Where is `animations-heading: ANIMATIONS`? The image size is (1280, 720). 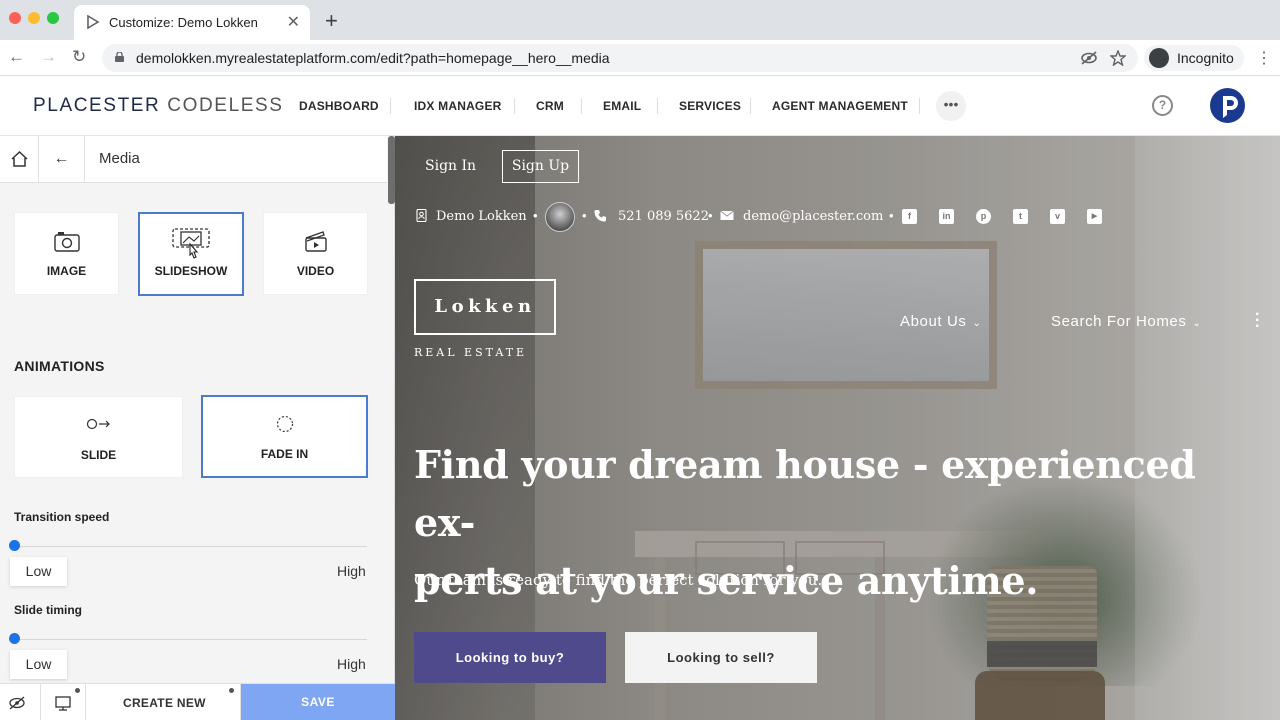
animations-heading: ANIMATIONS is located at coordinates (59, 366).